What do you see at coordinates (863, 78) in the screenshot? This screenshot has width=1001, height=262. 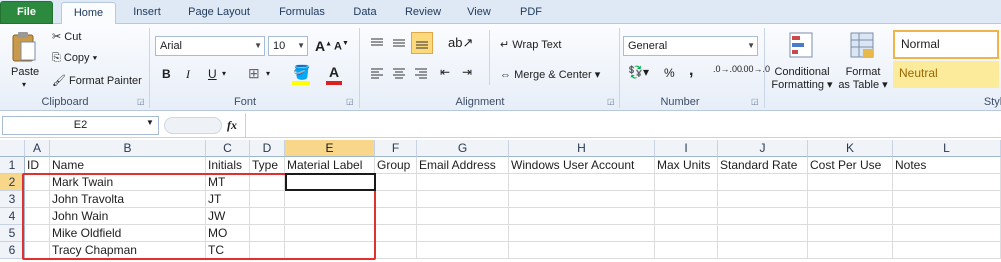 I see `format-as-table-button: Format as Table ▾` at bounding box center [863, 78].